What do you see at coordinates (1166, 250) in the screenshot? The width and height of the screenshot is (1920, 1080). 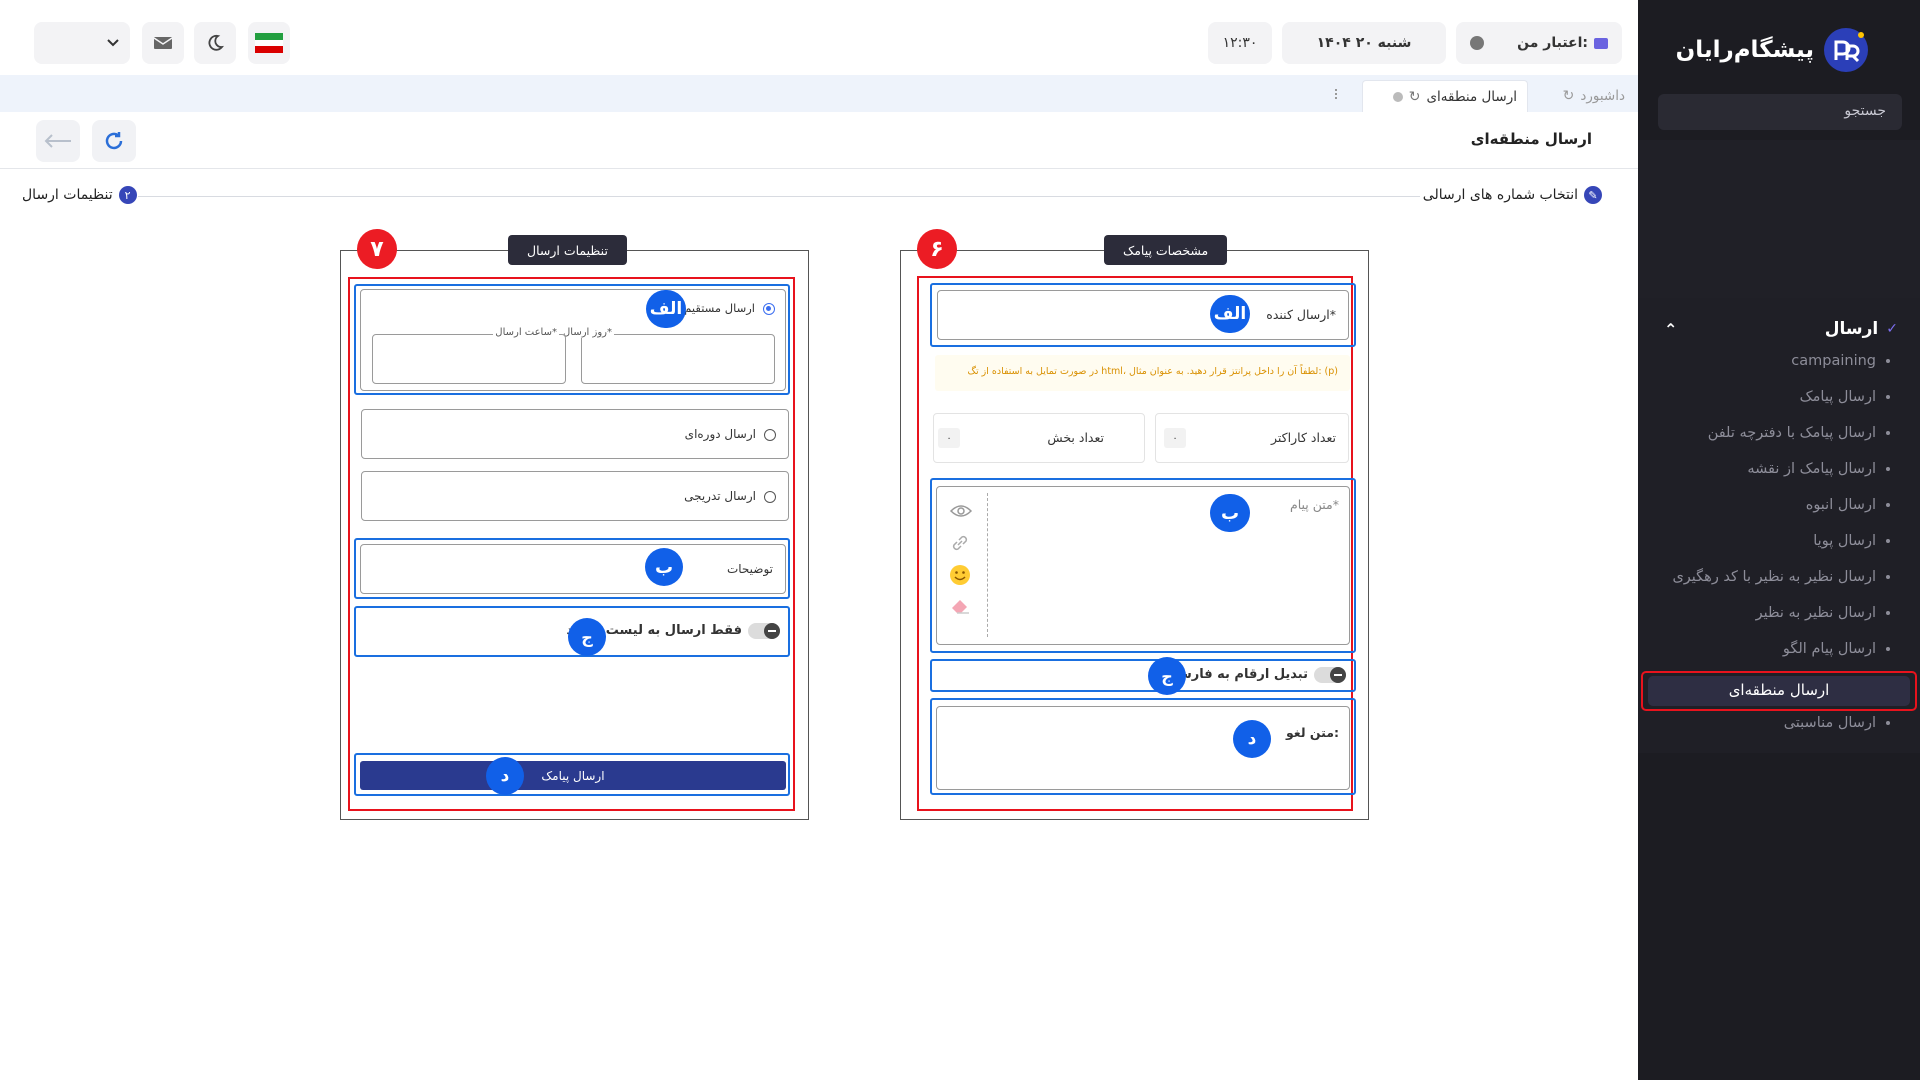 I see `panel-title: مشخصات پیامک` at bounding box center [1166, 250].